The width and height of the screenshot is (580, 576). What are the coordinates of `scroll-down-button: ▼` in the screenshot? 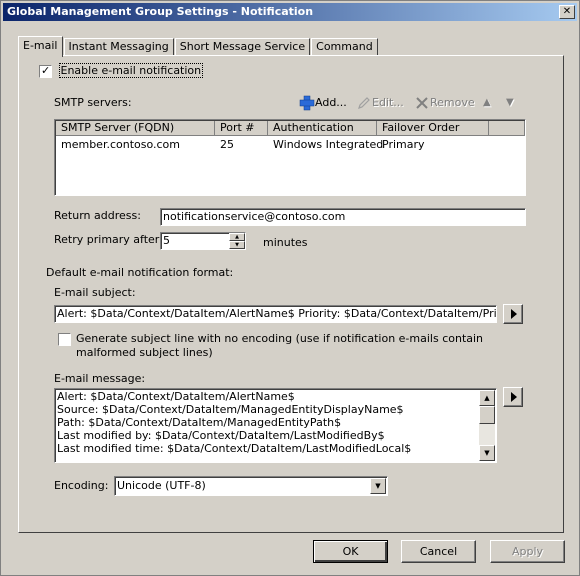 It's located at (487, 453).